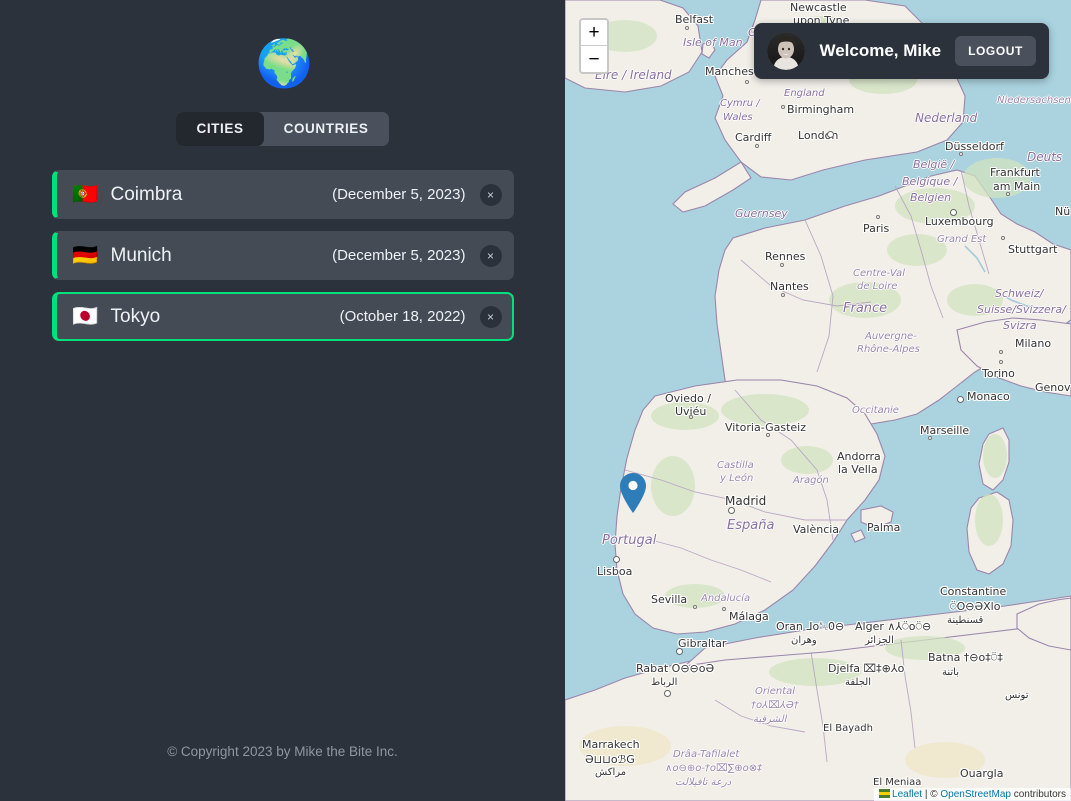 Image resolution: width=1071 pixels, height=801 pixels. What do you see at coordinates (85, 194) in the screenshot?
I see `flag-portugal-icon: 🇵🇹` at bounding box center [85, 194].